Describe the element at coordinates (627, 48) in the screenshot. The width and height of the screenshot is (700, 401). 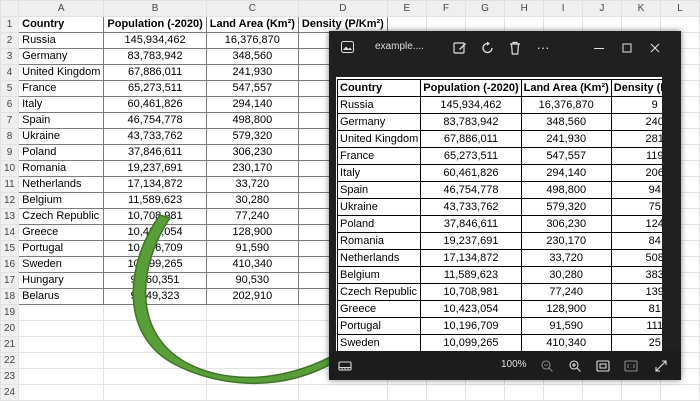
I see `maximize-icon` at that location.